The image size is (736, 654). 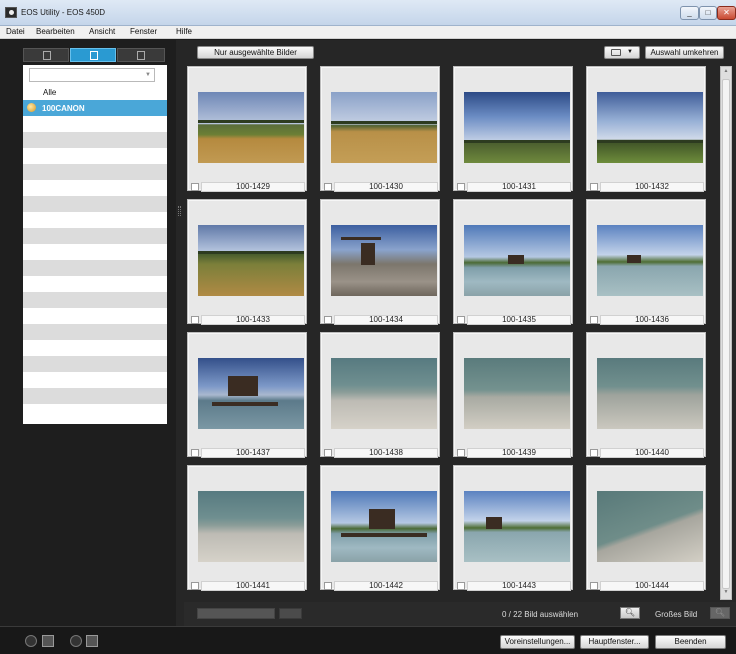 What do you see at coordinates (513, 262) in the screenshot?
I see `thumbnail-tile: 100-1435` at bounding box center [513, 262].